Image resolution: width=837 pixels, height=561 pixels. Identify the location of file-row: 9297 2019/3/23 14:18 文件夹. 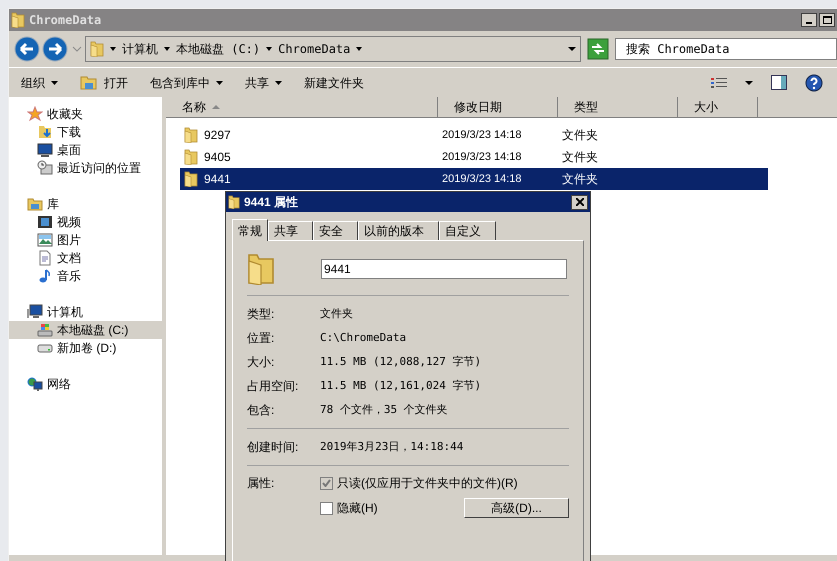
(474, 135).